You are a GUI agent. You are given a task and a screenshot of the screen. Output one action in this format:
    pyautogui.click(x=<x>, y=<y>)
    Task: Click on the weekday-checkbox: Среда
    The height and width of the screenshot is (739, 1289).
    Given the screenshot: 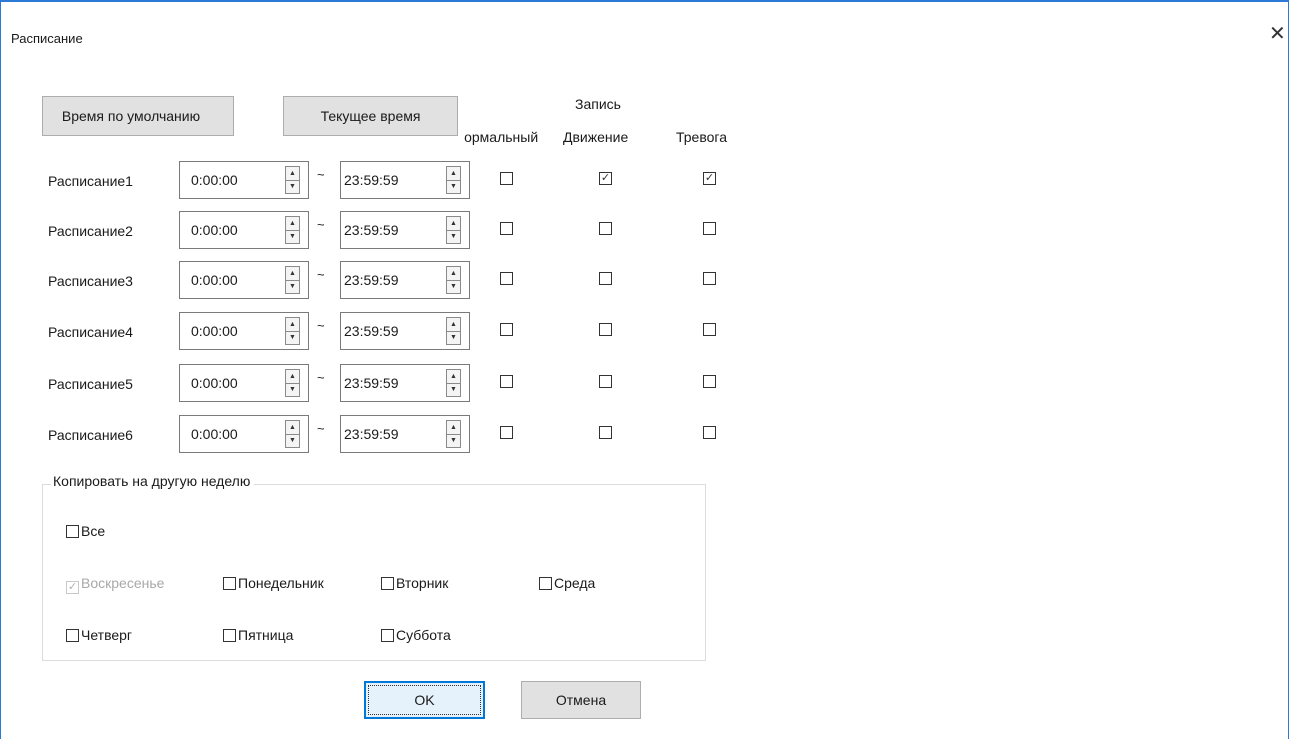 What is the action you would take?
    pyautogui.click(x=567, y=583)
    